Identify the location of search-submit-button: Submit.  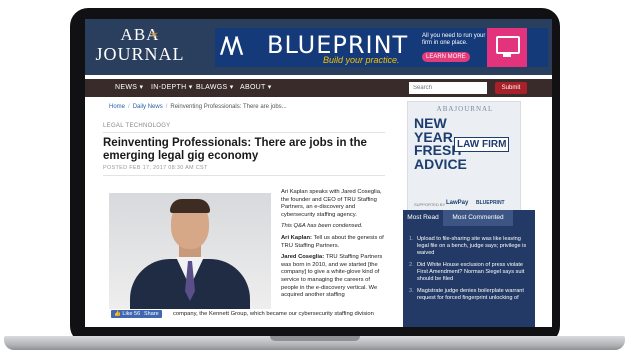
(511, 88).